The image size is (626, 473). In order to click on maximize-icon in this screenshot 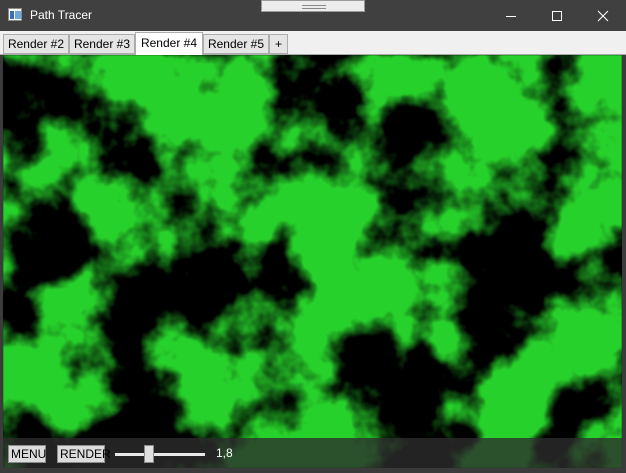, I will do `click(557, 15)`.